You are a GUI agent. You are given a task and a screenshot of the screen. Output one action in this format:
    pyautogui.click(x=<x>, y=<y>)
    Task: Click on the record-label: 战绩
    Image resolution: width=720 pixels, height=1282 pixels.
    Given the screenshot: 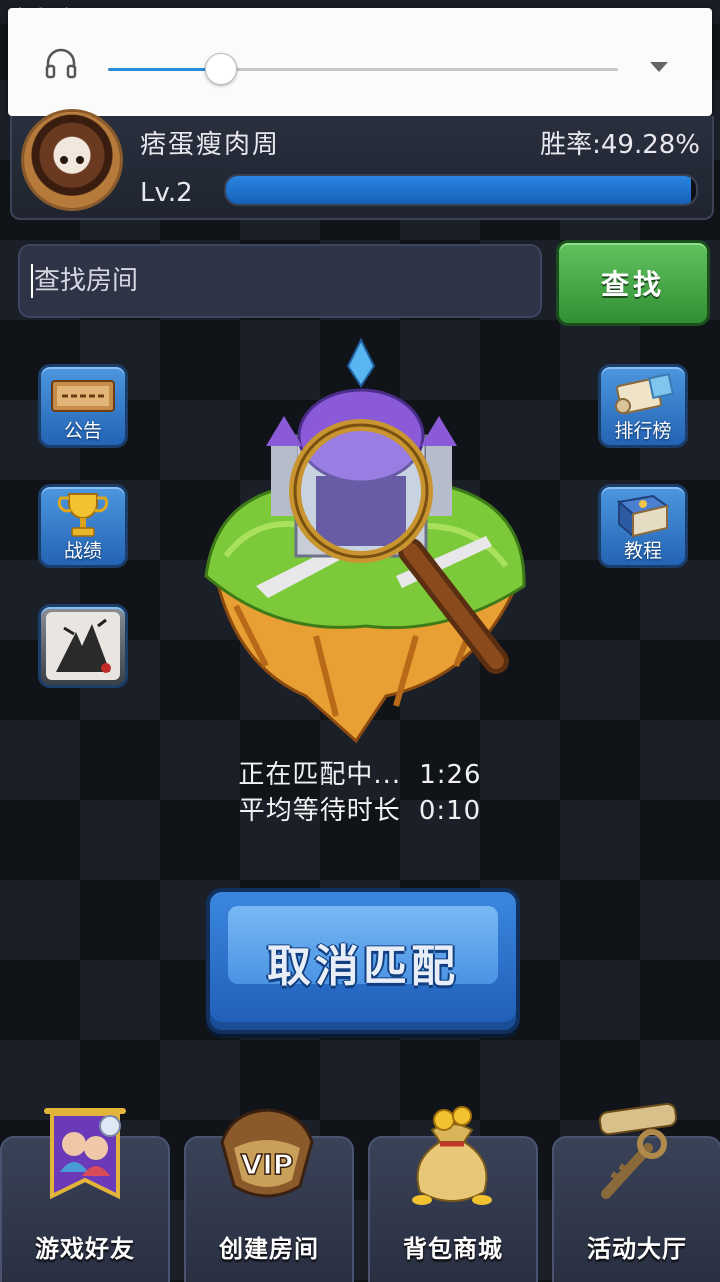 What is the action you would take?
    pyautogui.click(x=82, y=551)
    